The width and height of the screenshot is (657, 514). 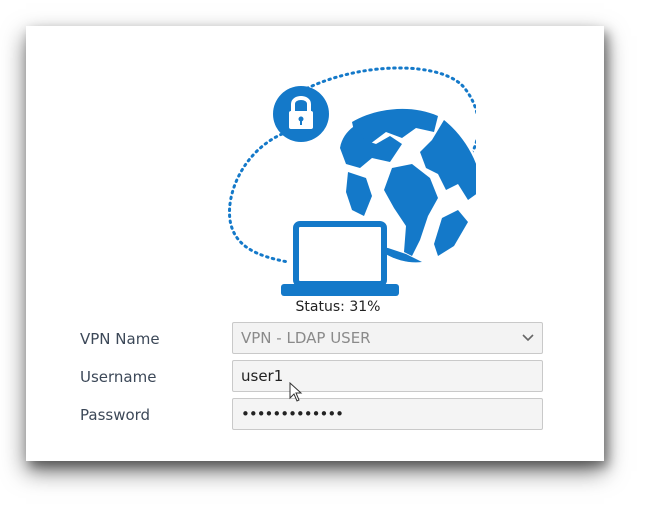 I want to click on password-row: Password •••••••••••••, so click(x=313, y=415).